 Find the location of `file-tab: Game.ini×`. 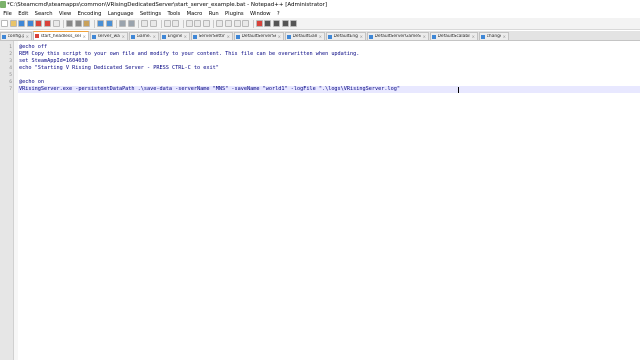

file-tab: Game.ini× is located at coordinates (144, 36).